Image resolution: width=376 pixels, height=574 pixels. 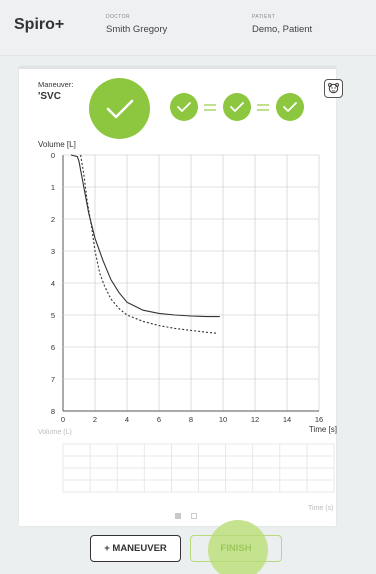 What do you see at coordinates (321, 508) in the screenshot?
I see `ghost-time-label: Time (s)` at bounding box center [321, 508].